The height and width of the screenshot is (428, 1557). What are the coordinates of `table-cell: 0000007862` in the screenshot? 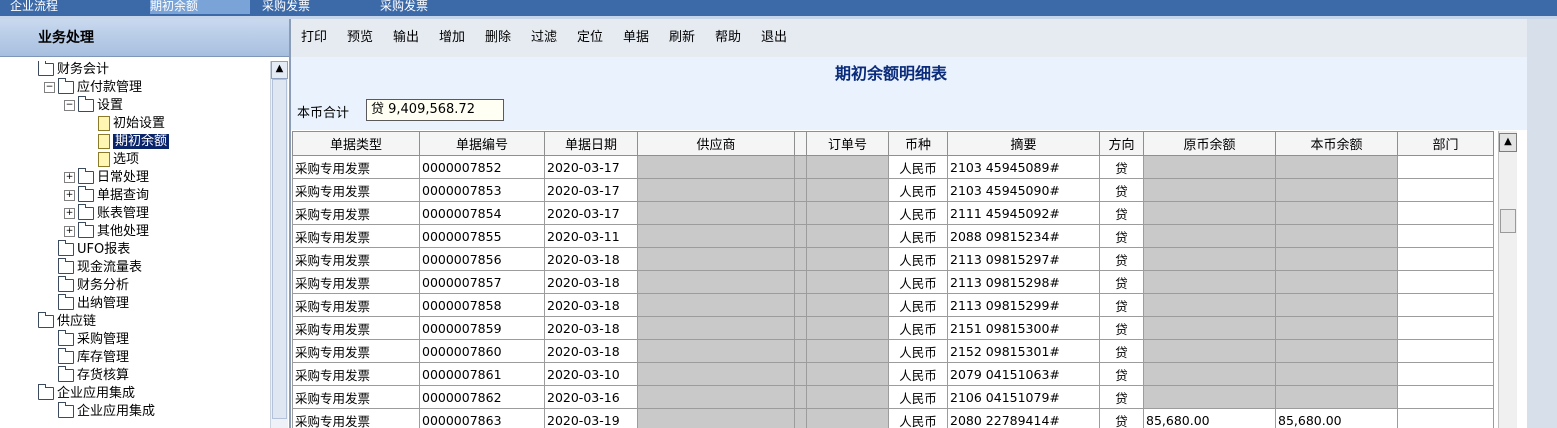 It's located at (482, 397).